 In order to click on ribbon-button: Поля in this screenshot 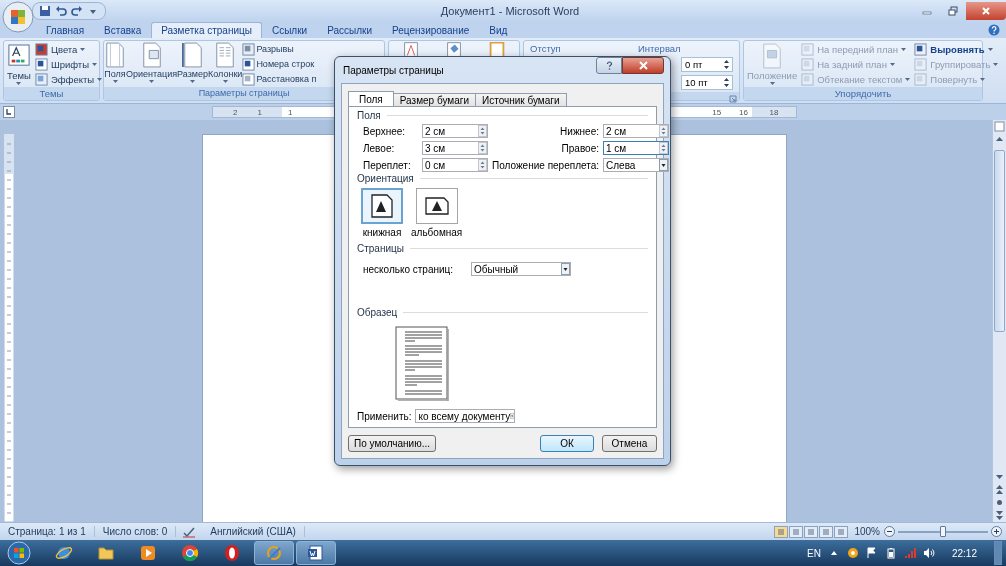, I will do `click(115, 64)`.